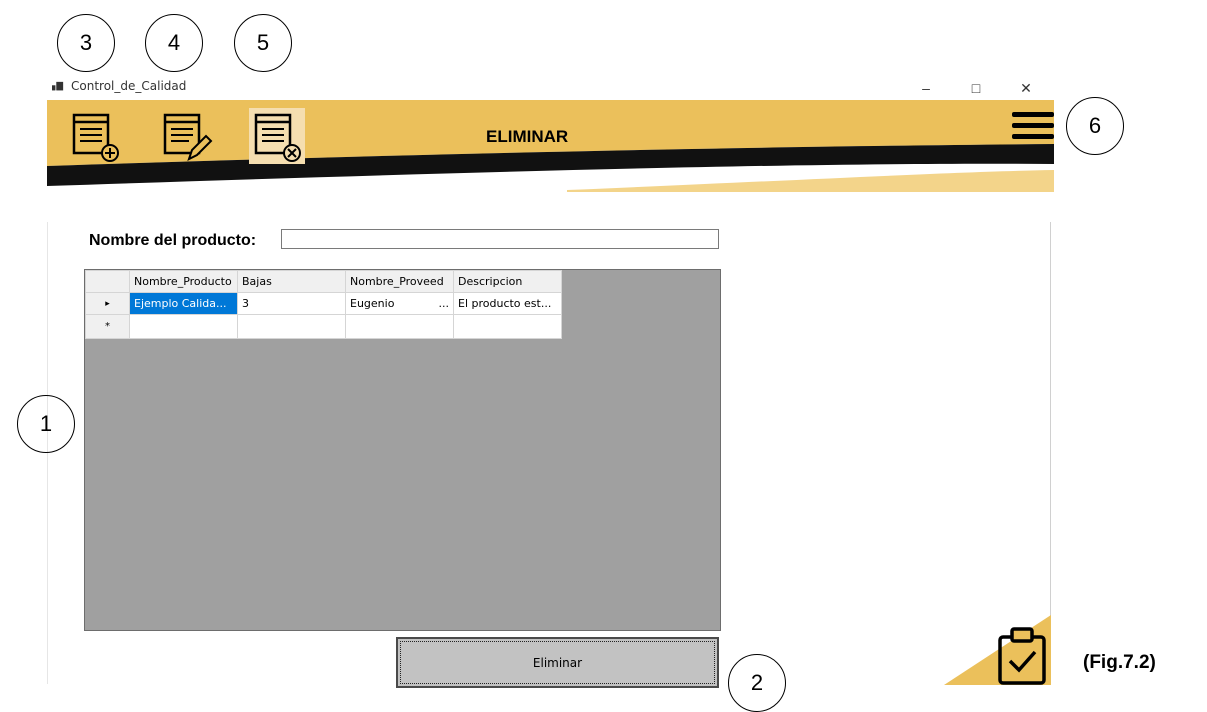 The image size is (1207, 712). I want to click on panel-border-left, so click(47, 453).